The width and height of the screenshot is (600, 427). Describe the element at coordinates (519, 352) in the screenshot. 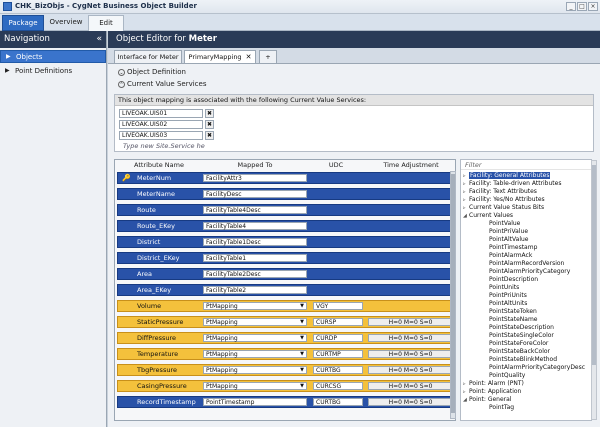

I see `tree-node: PointStateBackColor` at that location.